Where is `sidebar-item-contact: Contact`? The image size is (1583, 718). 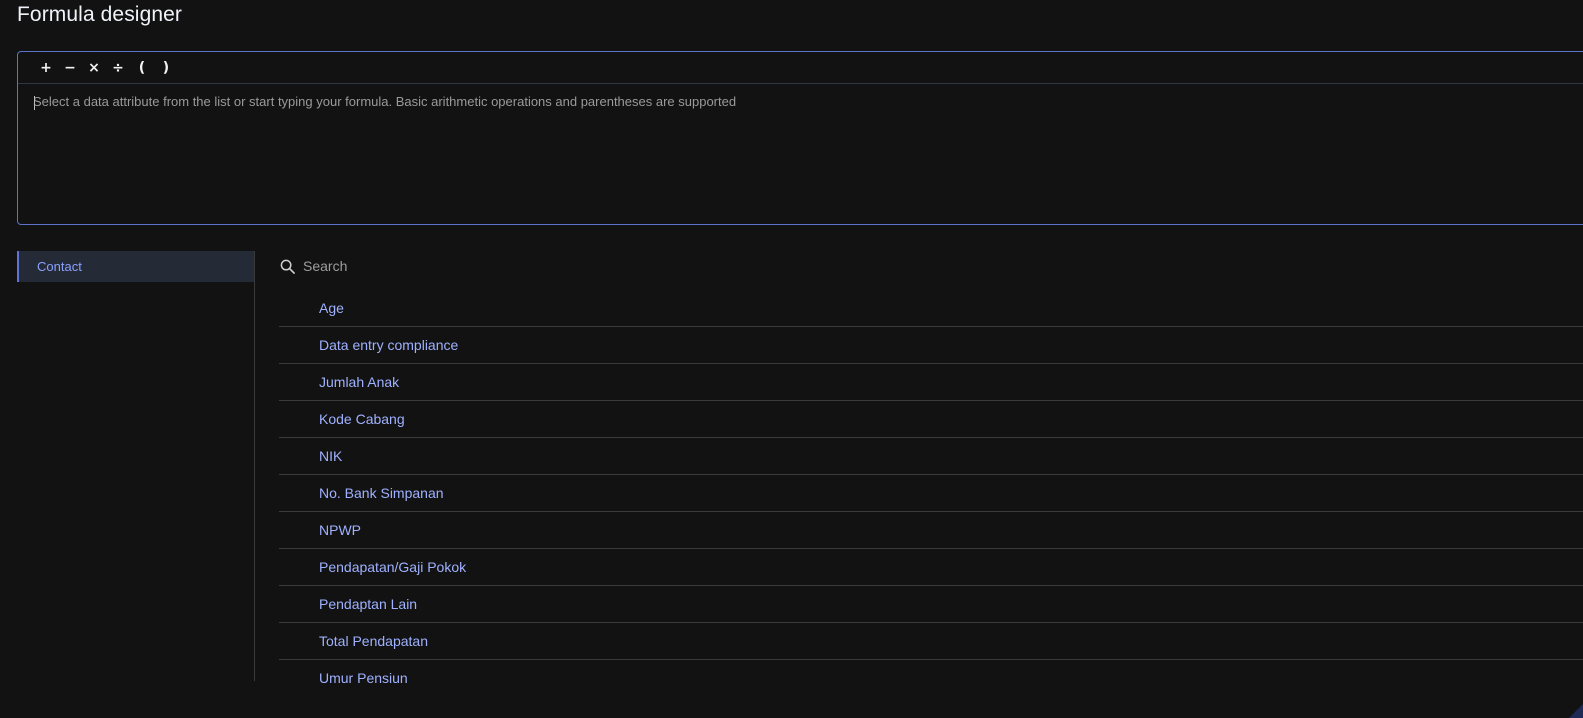
sidebar-item-contact: Contact is located at coordinates (135, 266).